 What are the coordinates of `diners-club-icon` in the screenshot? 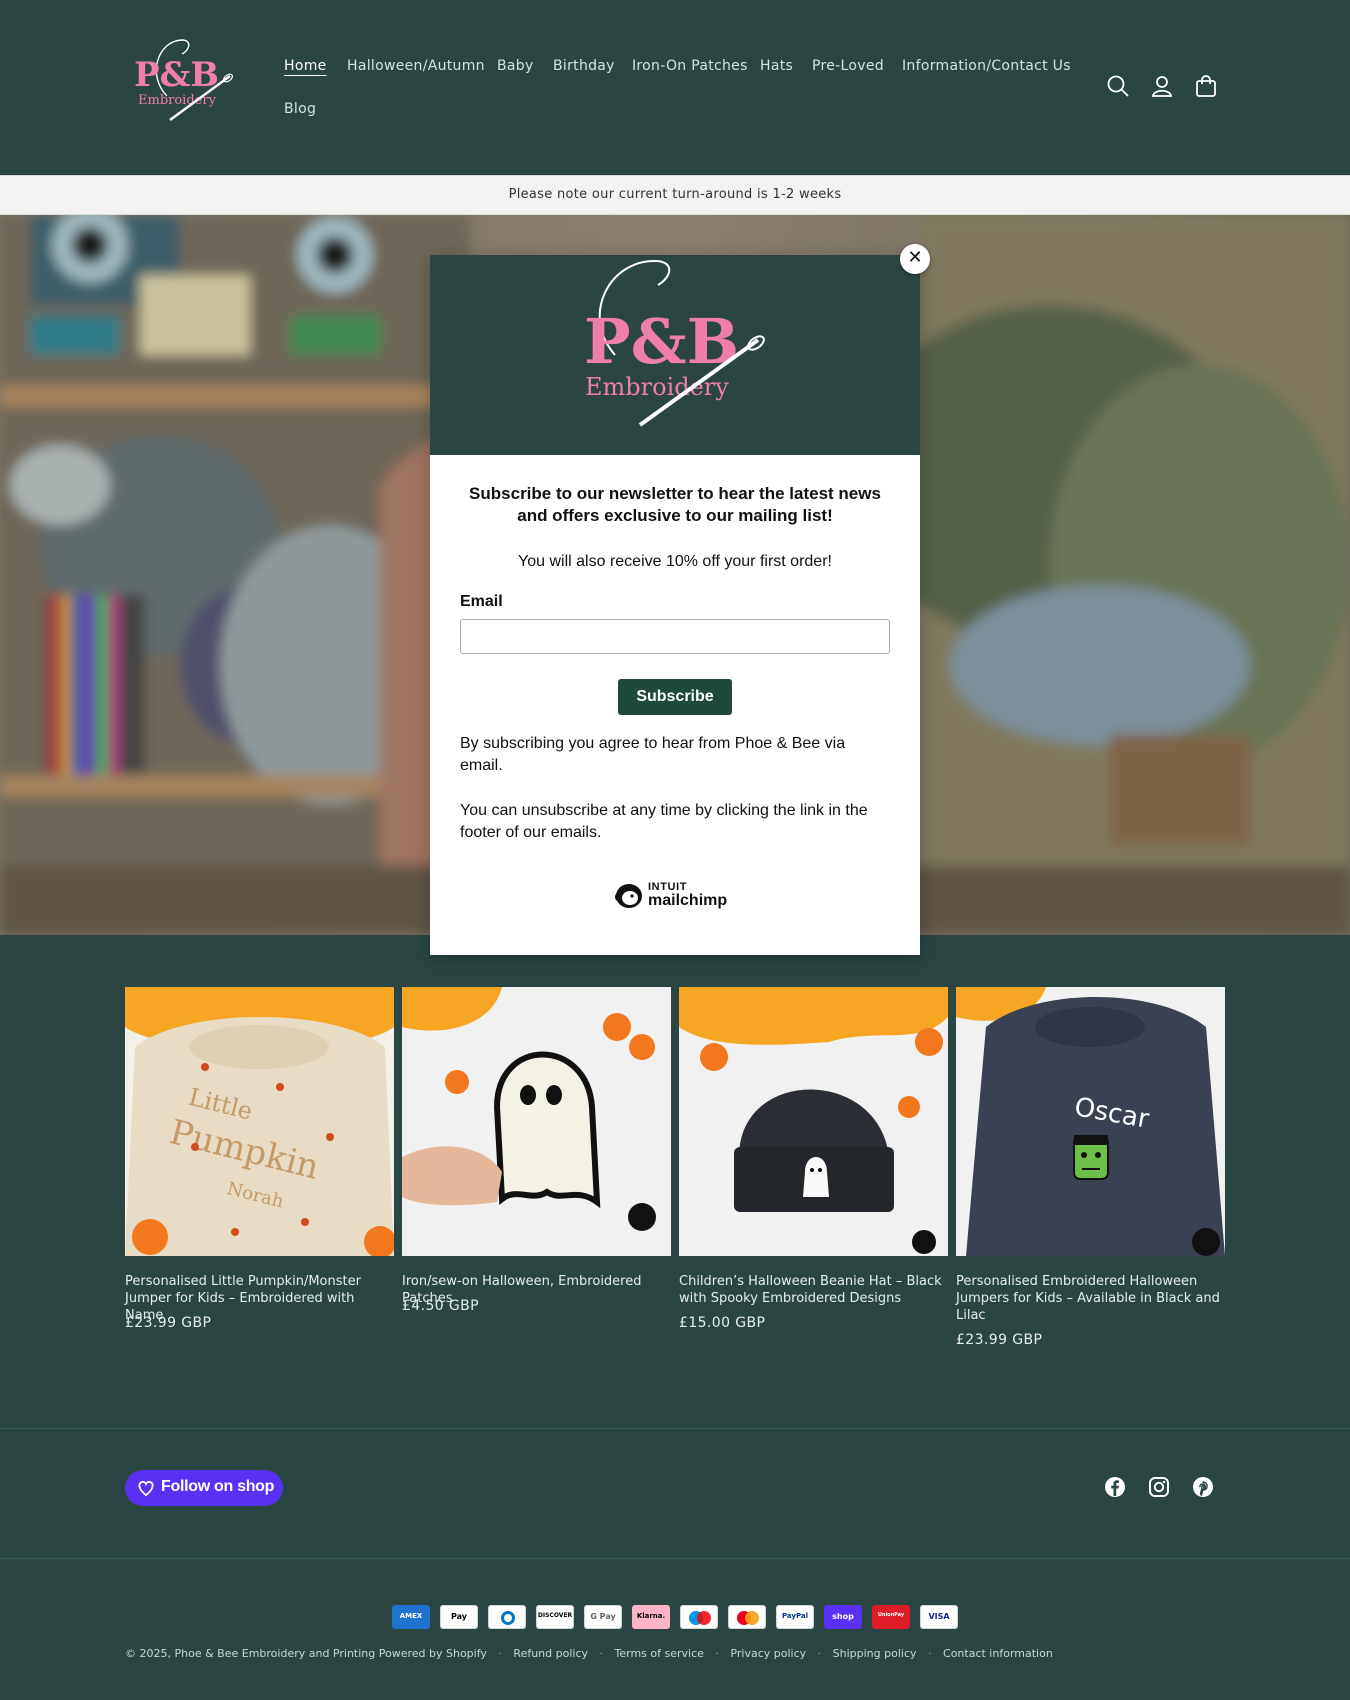 It's located at (507, 1617).